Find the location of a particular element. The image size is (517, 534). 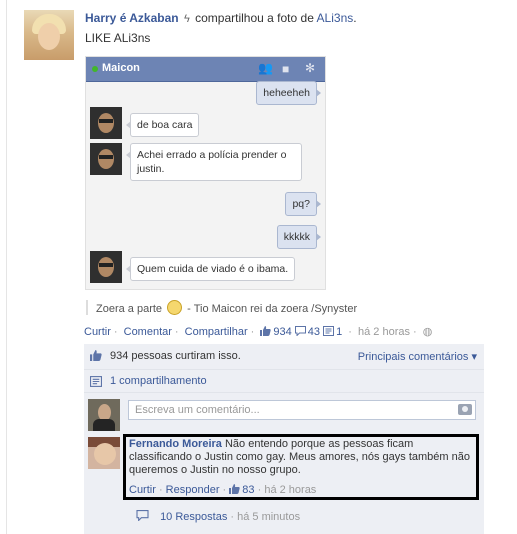

like-button: Curtir is located at coordinates (97, 332).